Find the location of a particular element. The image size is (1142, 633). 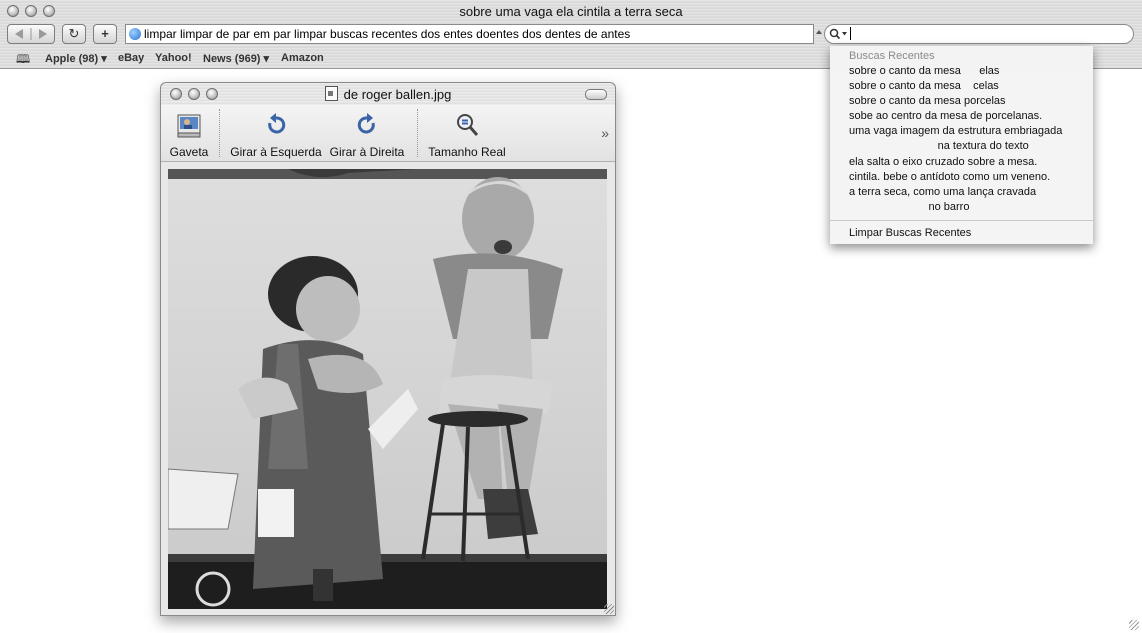

text-cursor is located at coordinates (850, 33).